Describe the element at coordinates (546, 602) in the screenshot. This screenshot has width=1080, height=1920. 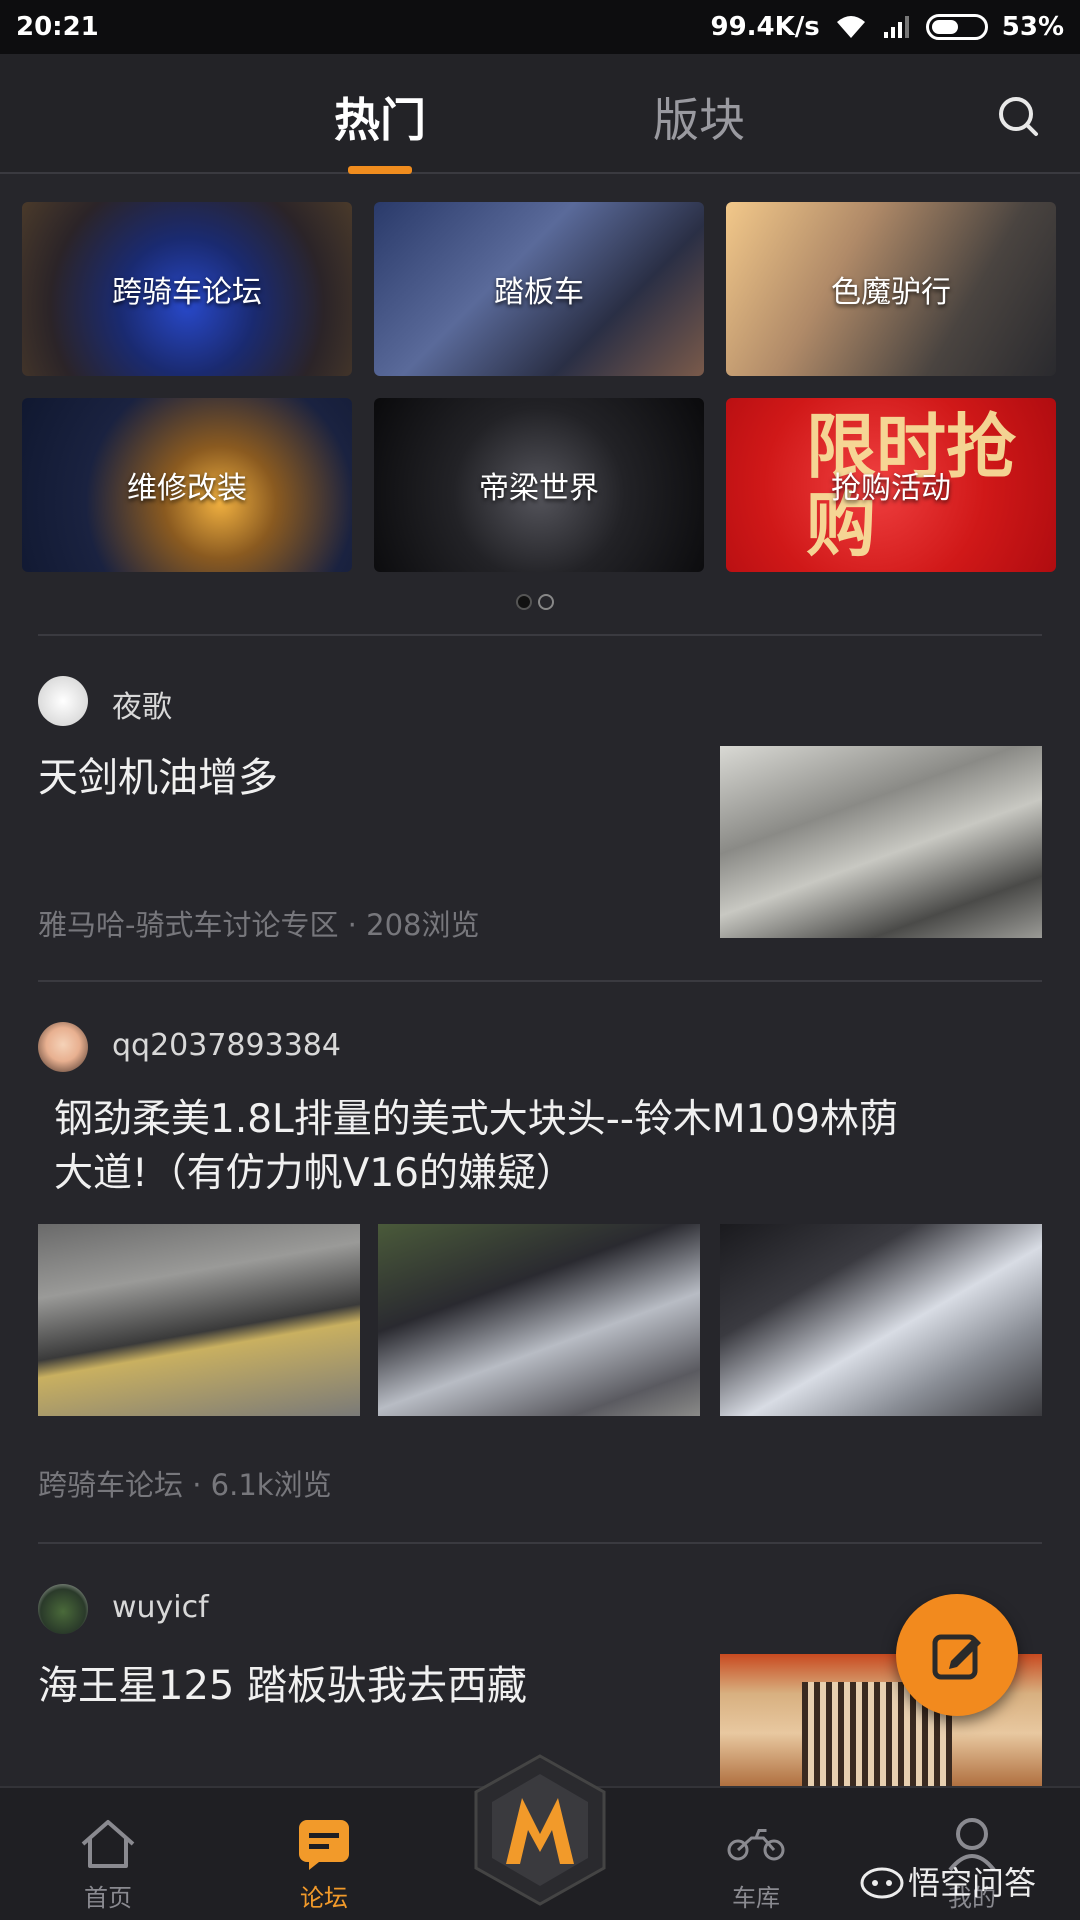
I see `page-dot` at that location.